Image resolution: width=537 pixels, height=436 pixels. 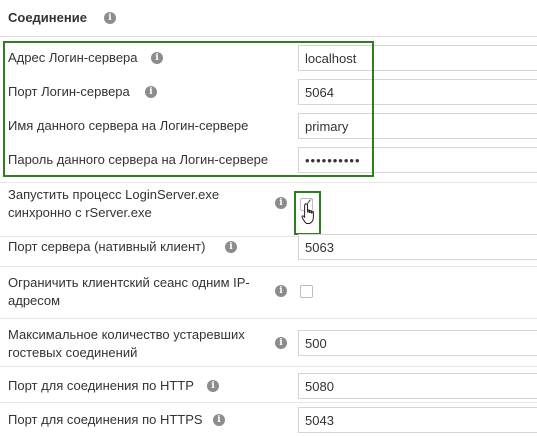 I want to click on limit-session-ip-label-line2: адресом, so click(x=34, y=300).